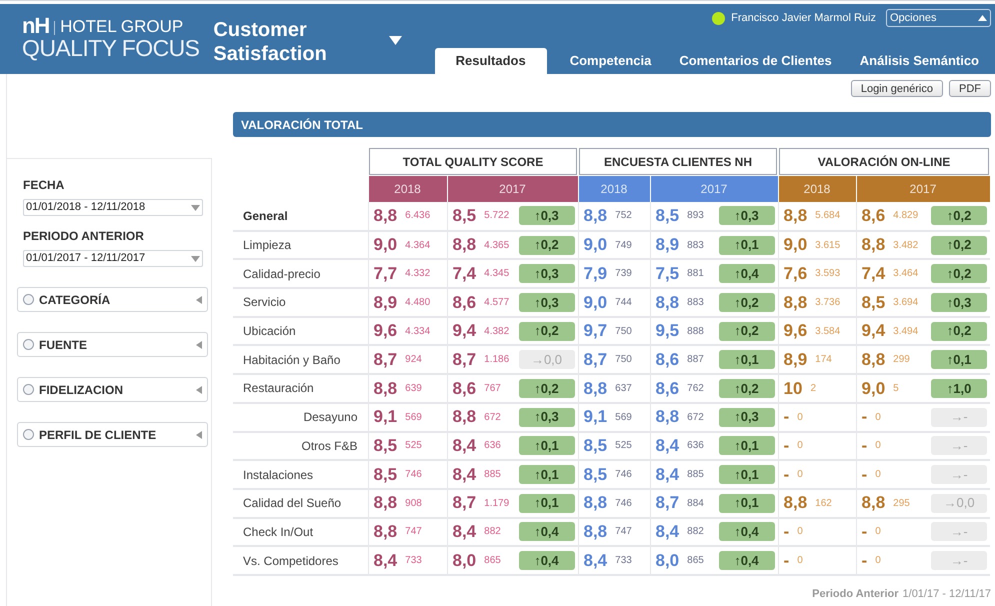 The image size is (995, 606). What do you see at coordinates (970, 88) in the screenshot?
I see `action-button: PDF` at bounding box center [970, 88].